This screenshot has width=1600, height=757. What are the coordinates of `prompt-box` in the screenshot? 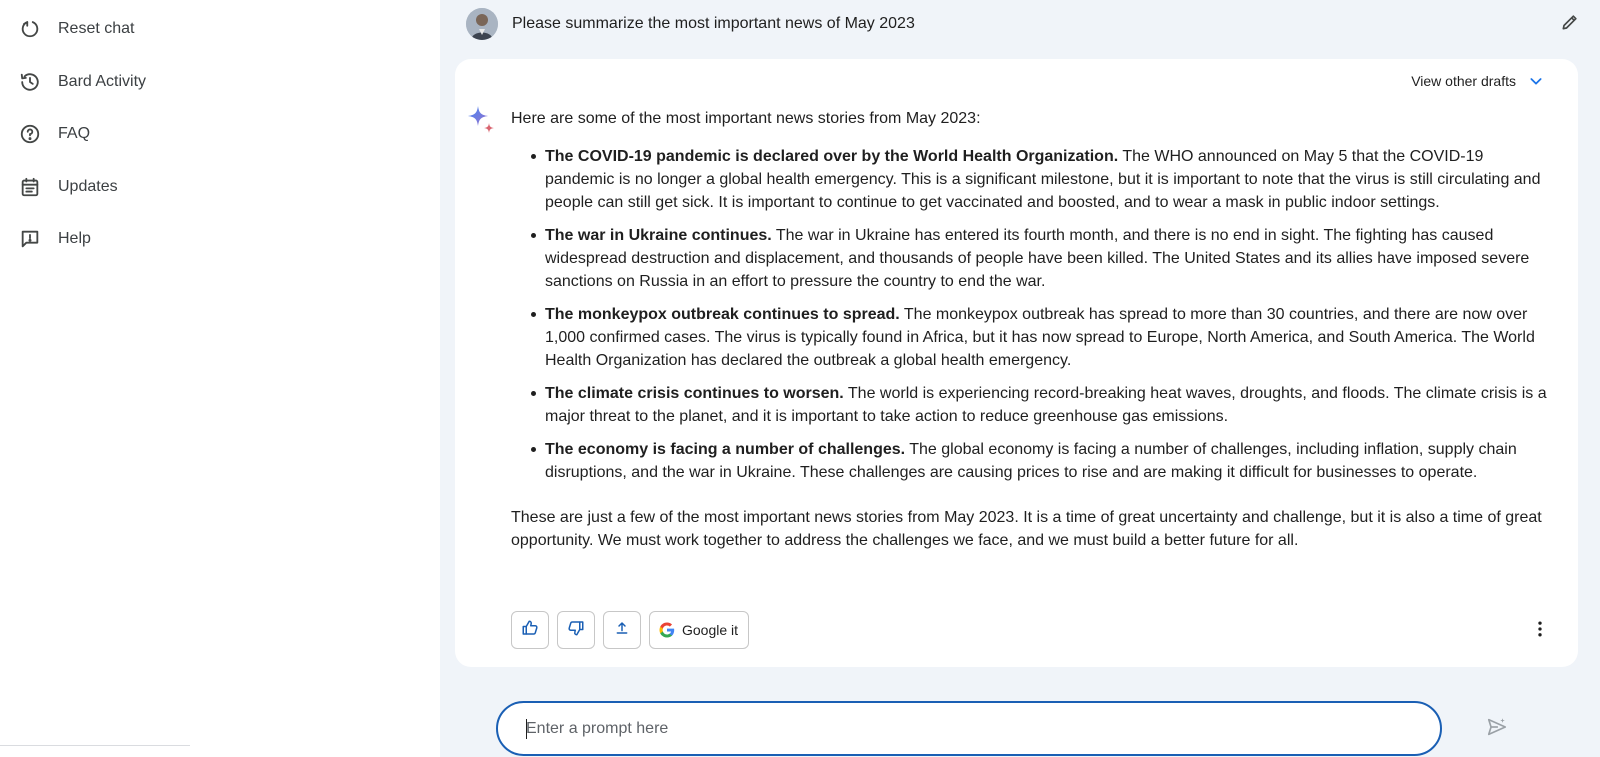 It's located at (969, 728).